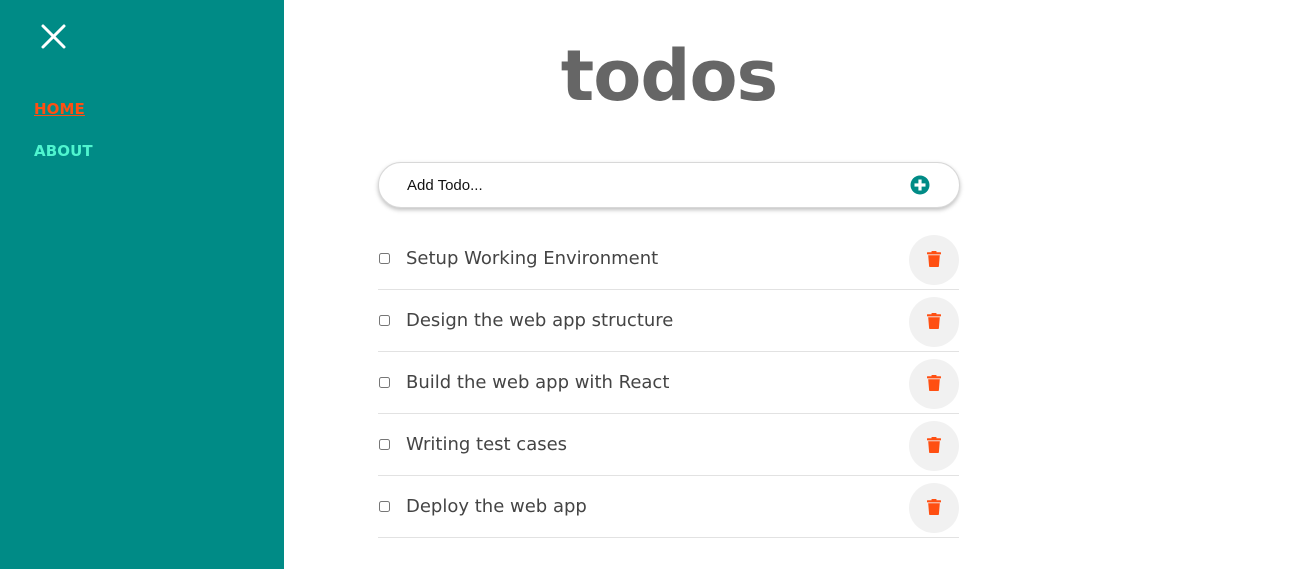  I want to click on todo-item: Setup Working Environment, so click(668, 259).